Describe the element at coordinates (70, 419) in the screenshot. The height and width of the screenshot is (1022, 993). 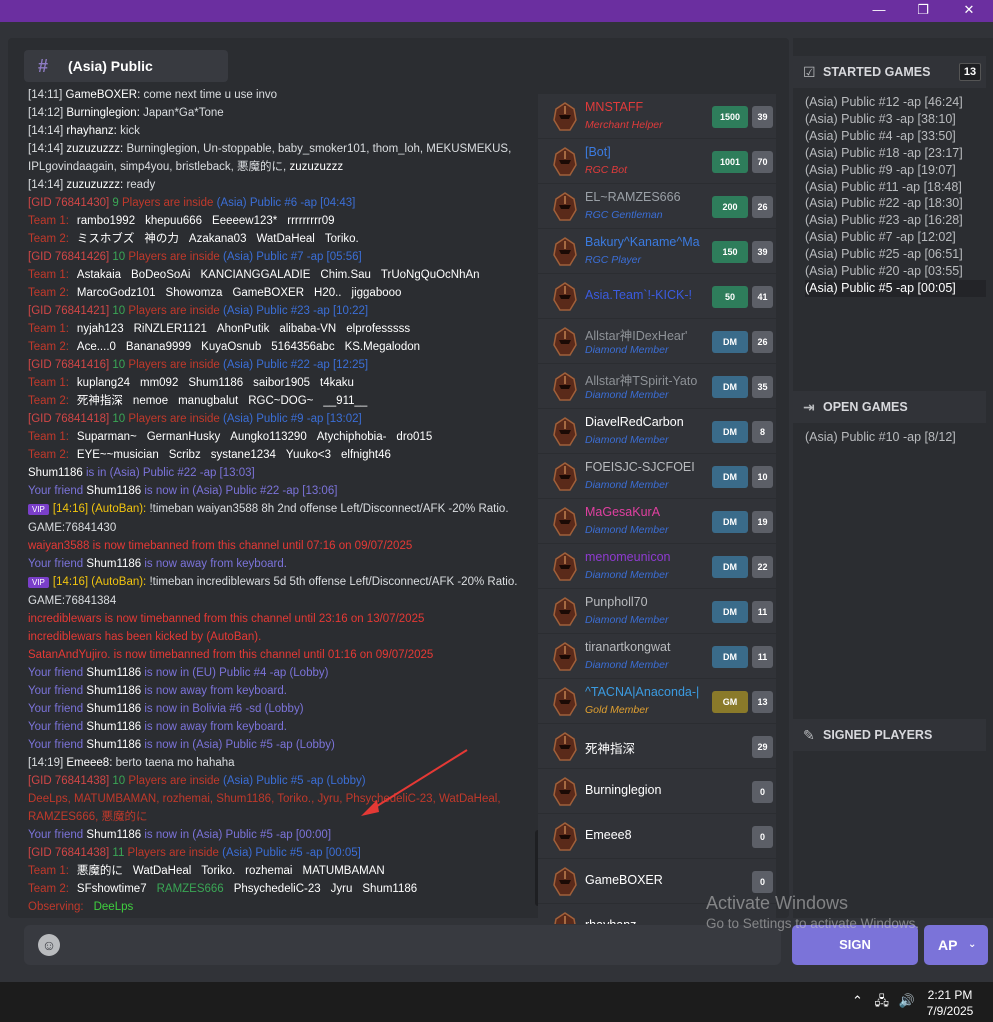
I see `game-id: [GID 76841418]` at that location.